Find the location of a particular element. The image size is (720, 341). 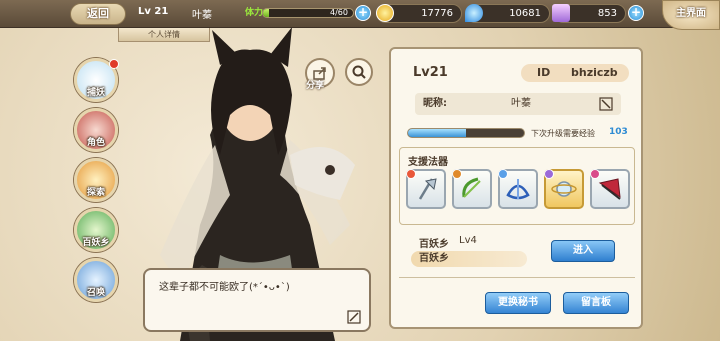

red-fan-icon is located at coordinates (609, 189).